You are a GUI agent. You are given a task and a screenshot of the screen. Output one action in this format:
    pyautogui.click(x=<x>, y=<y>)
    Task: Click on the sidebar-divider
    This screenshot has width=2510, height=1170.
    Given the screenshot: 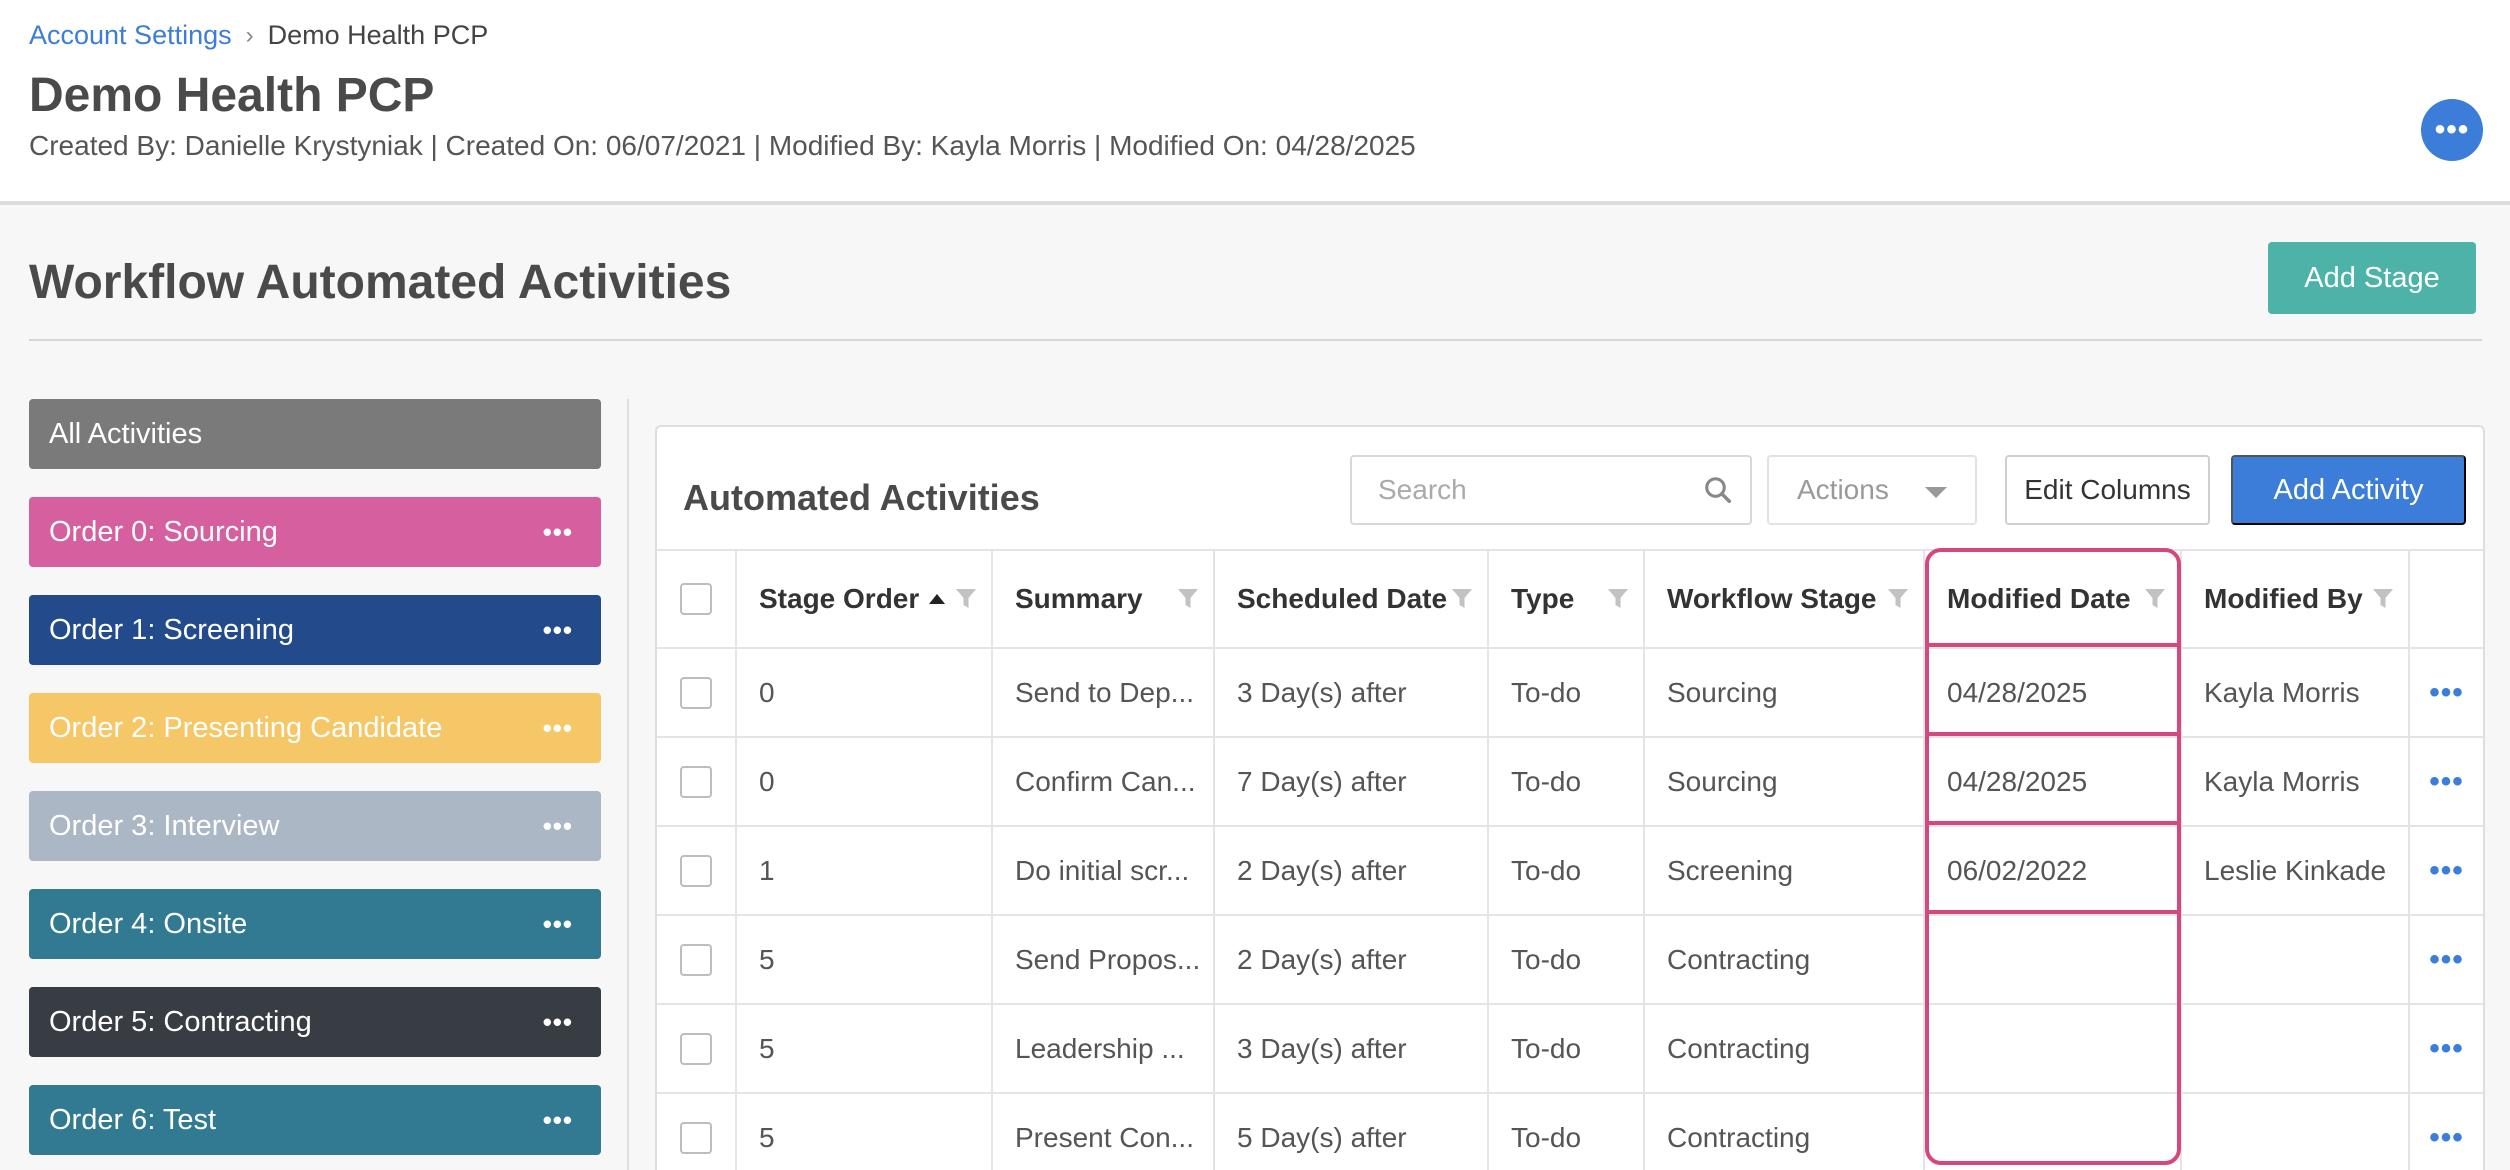 What is the action you would take?
    pyautogui.click(x=628, y=784)
    